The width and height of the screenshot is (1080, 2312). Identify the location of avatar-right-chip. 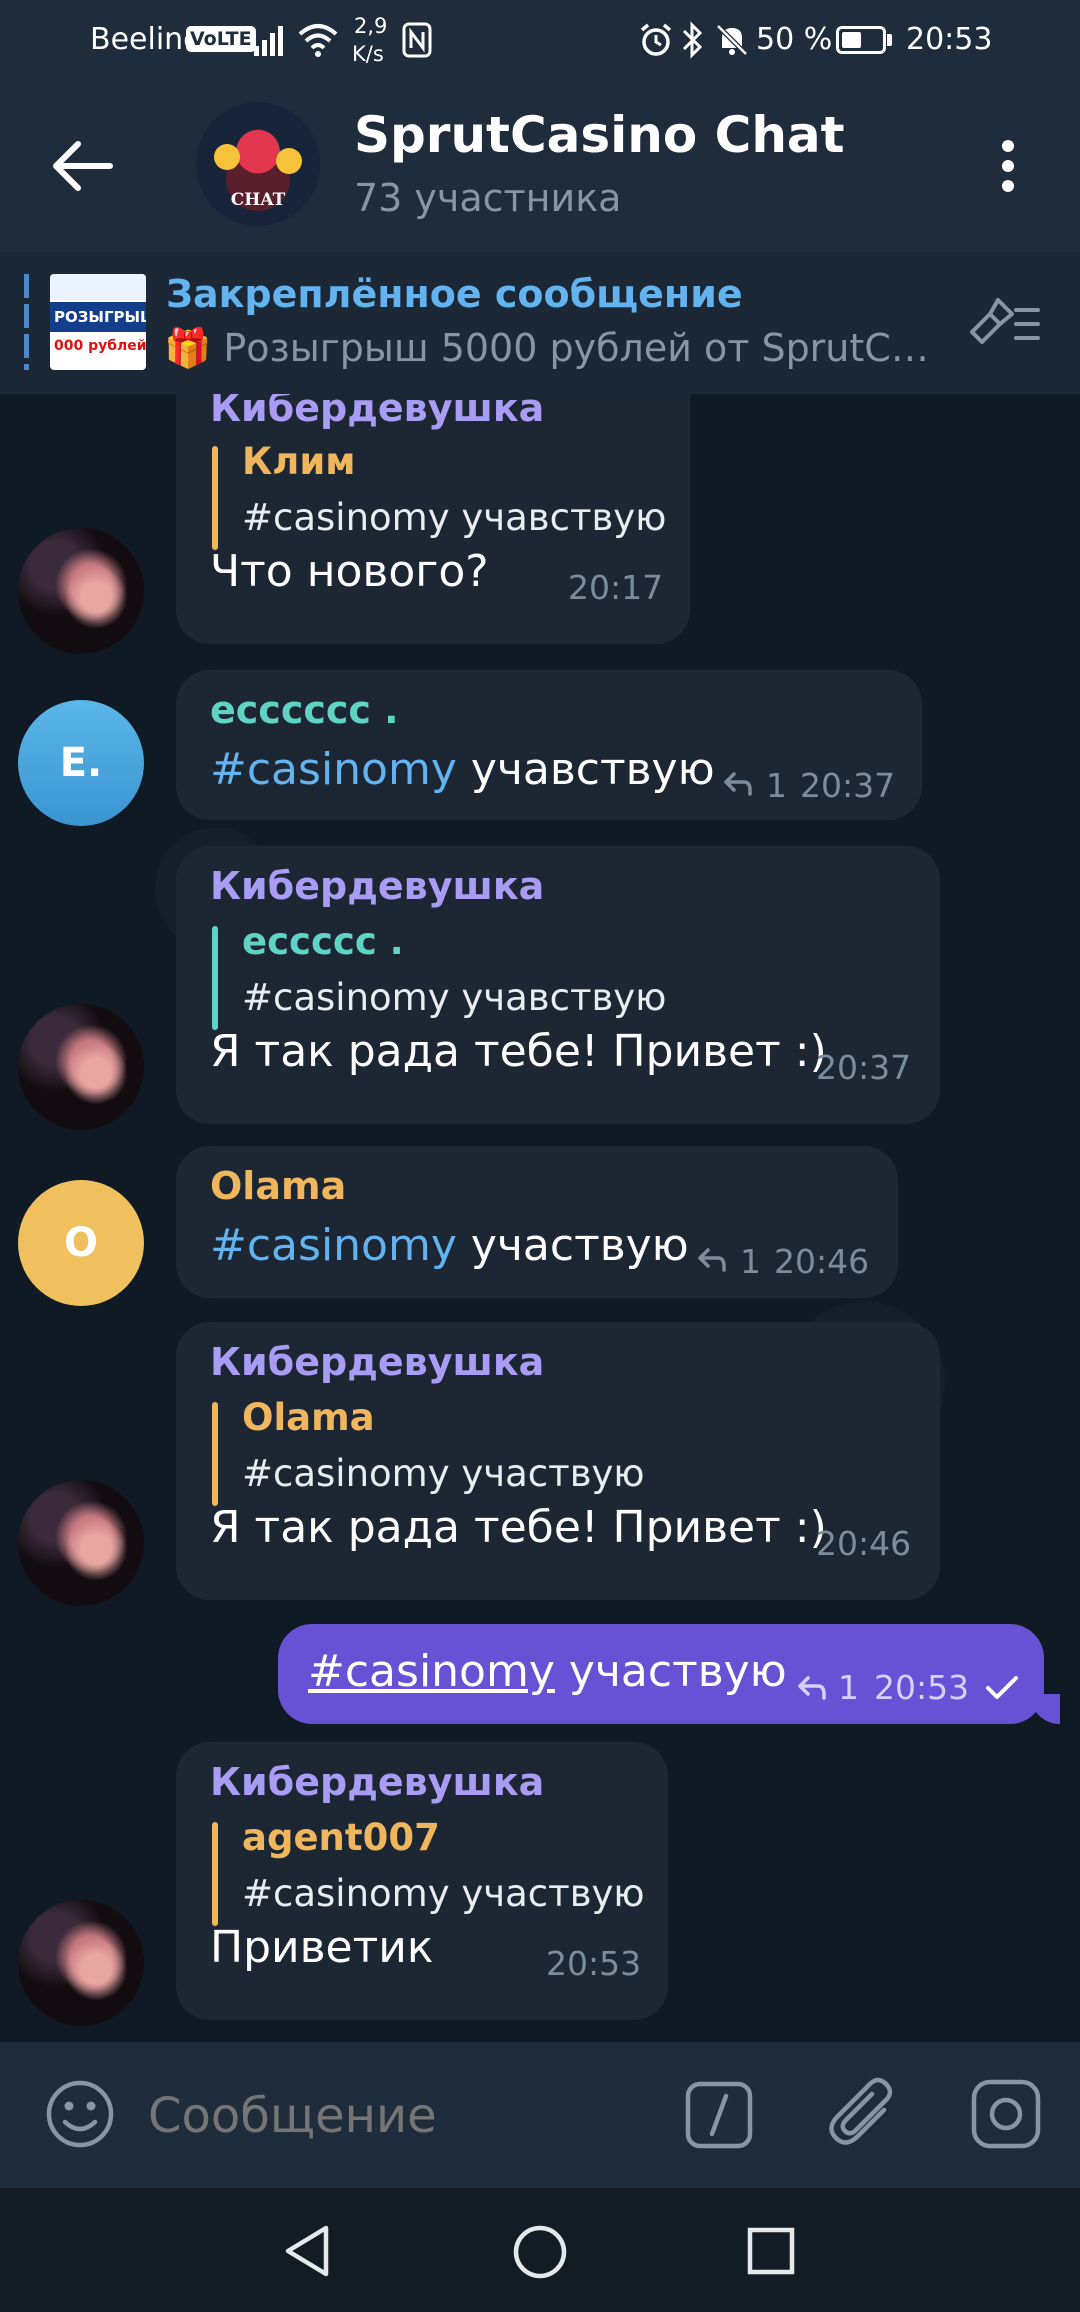
(289, 161).